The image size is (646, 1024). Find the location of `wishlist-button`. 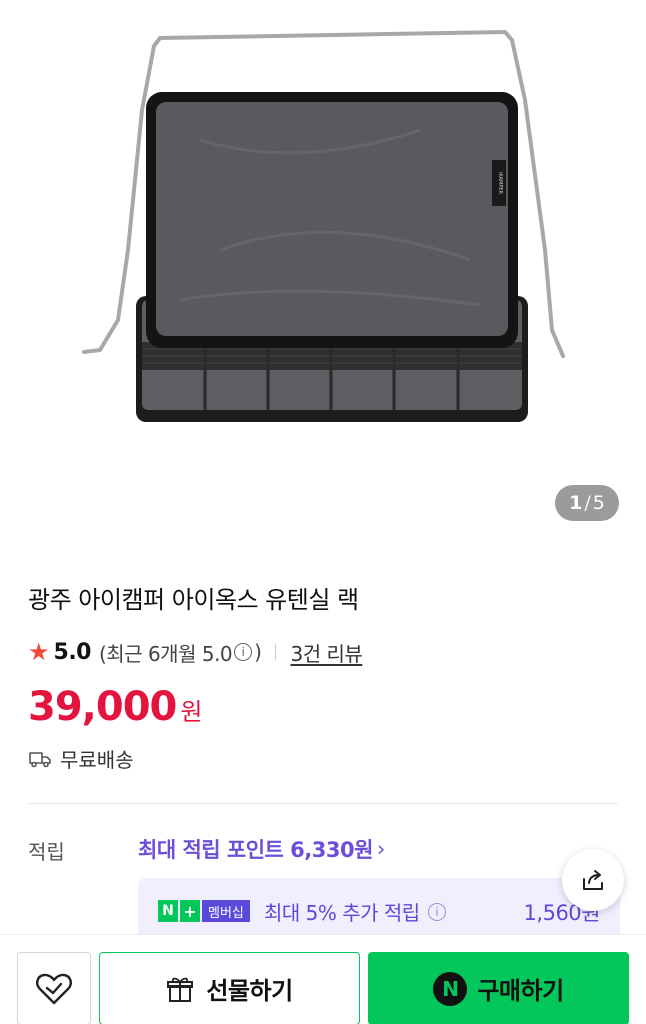

wishlist-button is located at coordinates (54, 988).